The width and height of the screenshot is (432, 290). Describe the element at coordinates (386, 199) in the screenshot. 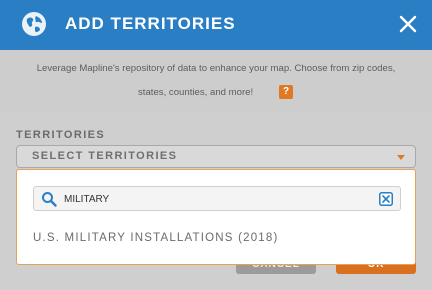

I see `clear-search-icon` at that location.